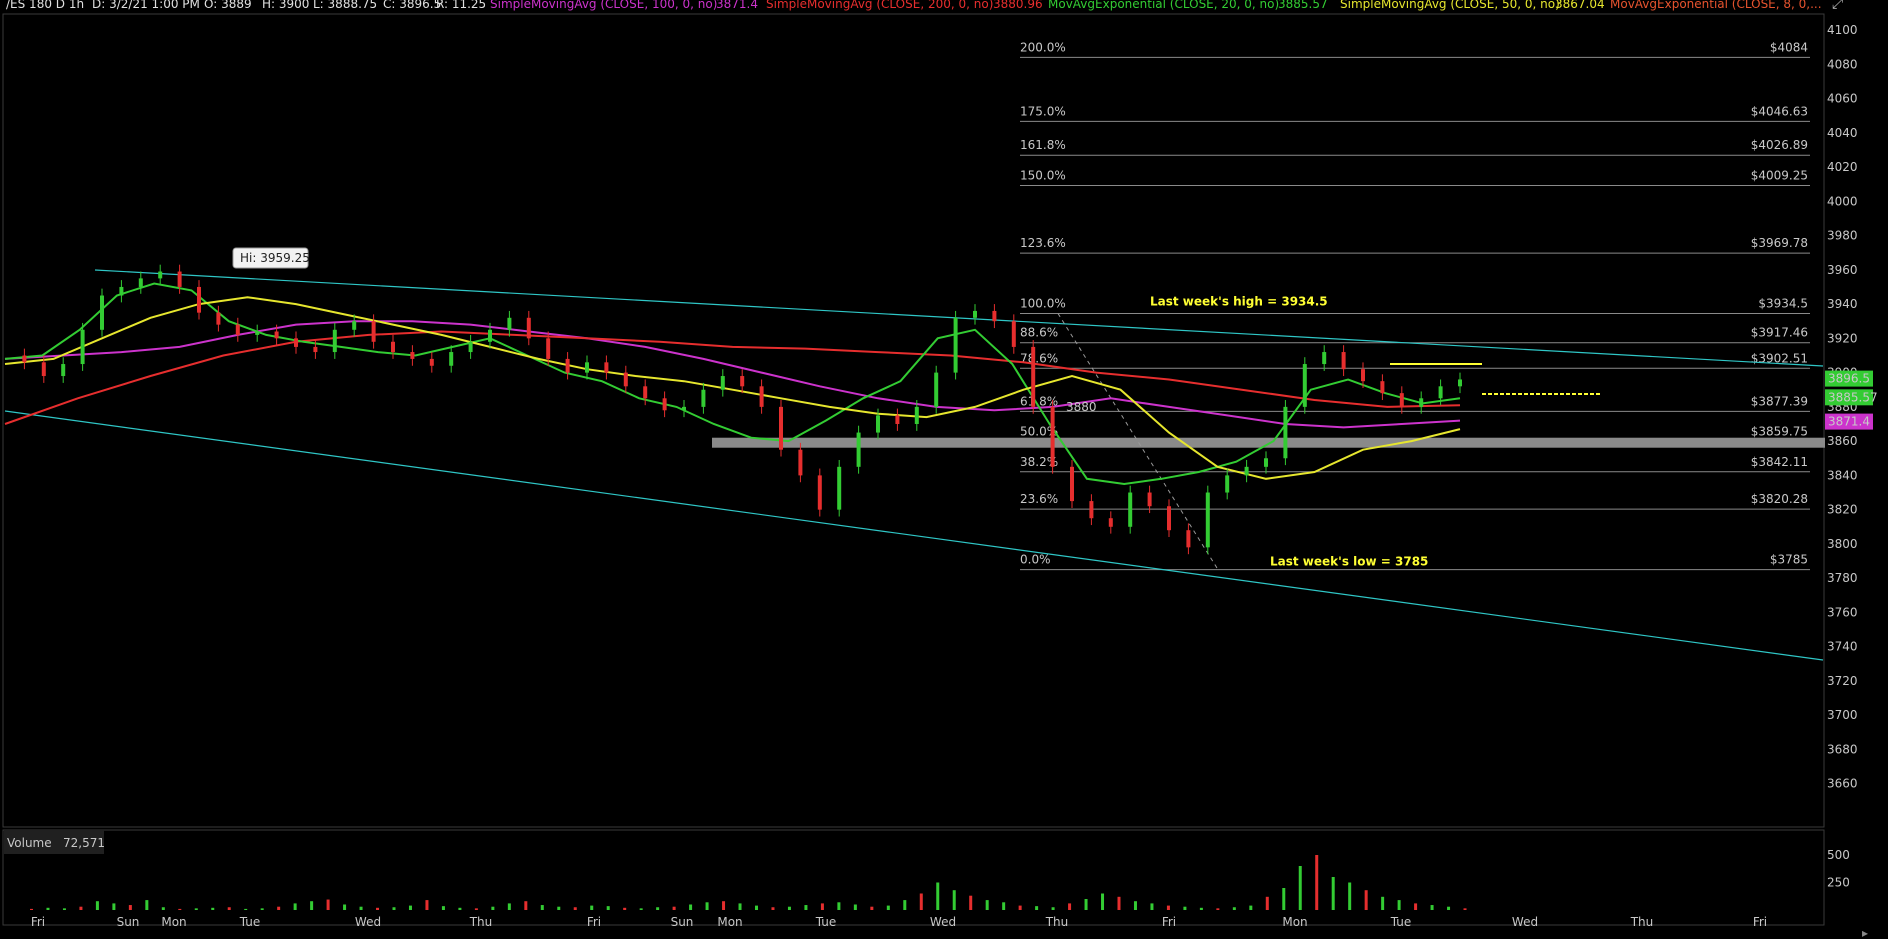 This screenshot has width=1888, height=939. Describe the element at coordinates (1081, 407) in the screenshot. I see `price-level-label: 3880` at that location.